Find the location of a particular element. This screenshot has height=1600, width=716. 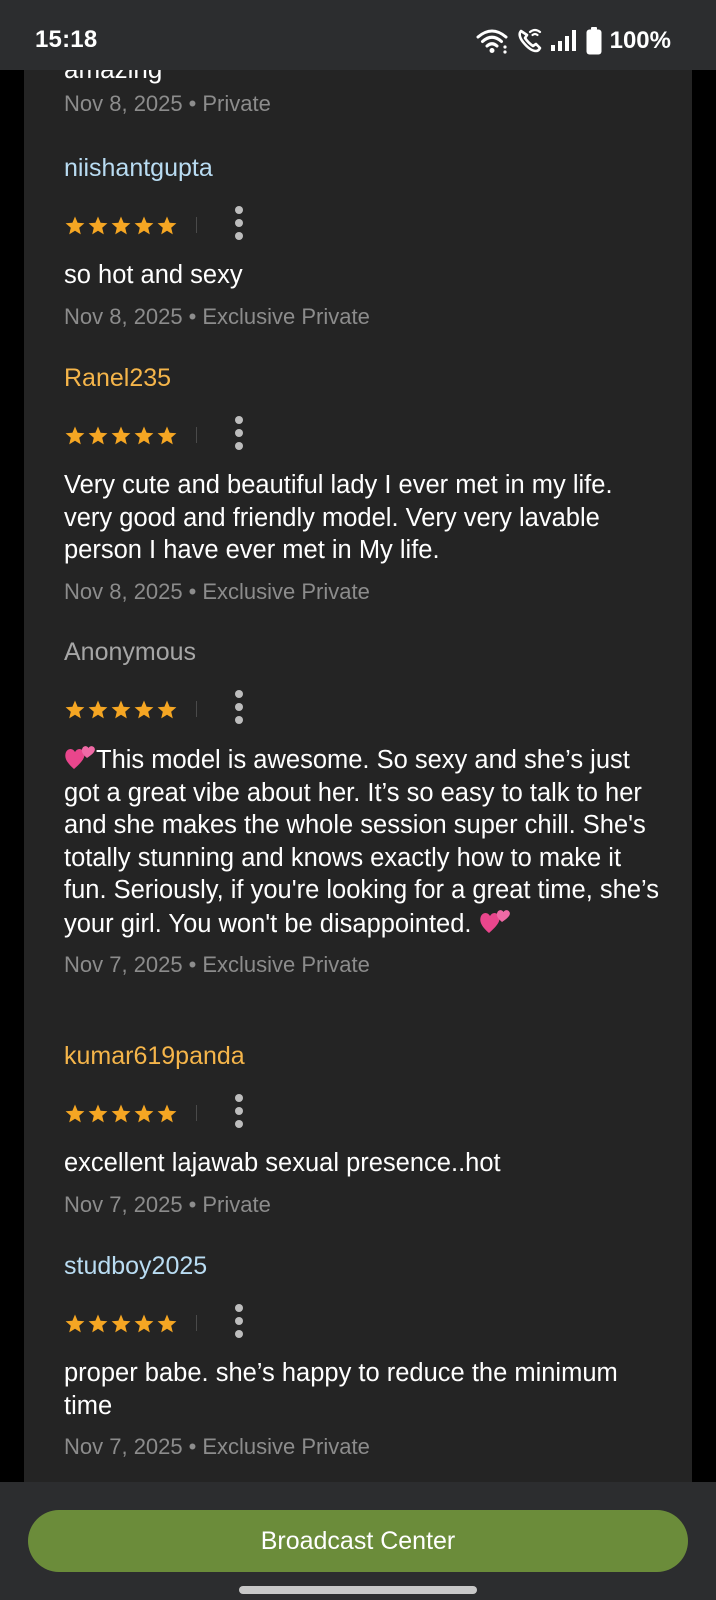

signal-icon is located at coordinates (563, 40).